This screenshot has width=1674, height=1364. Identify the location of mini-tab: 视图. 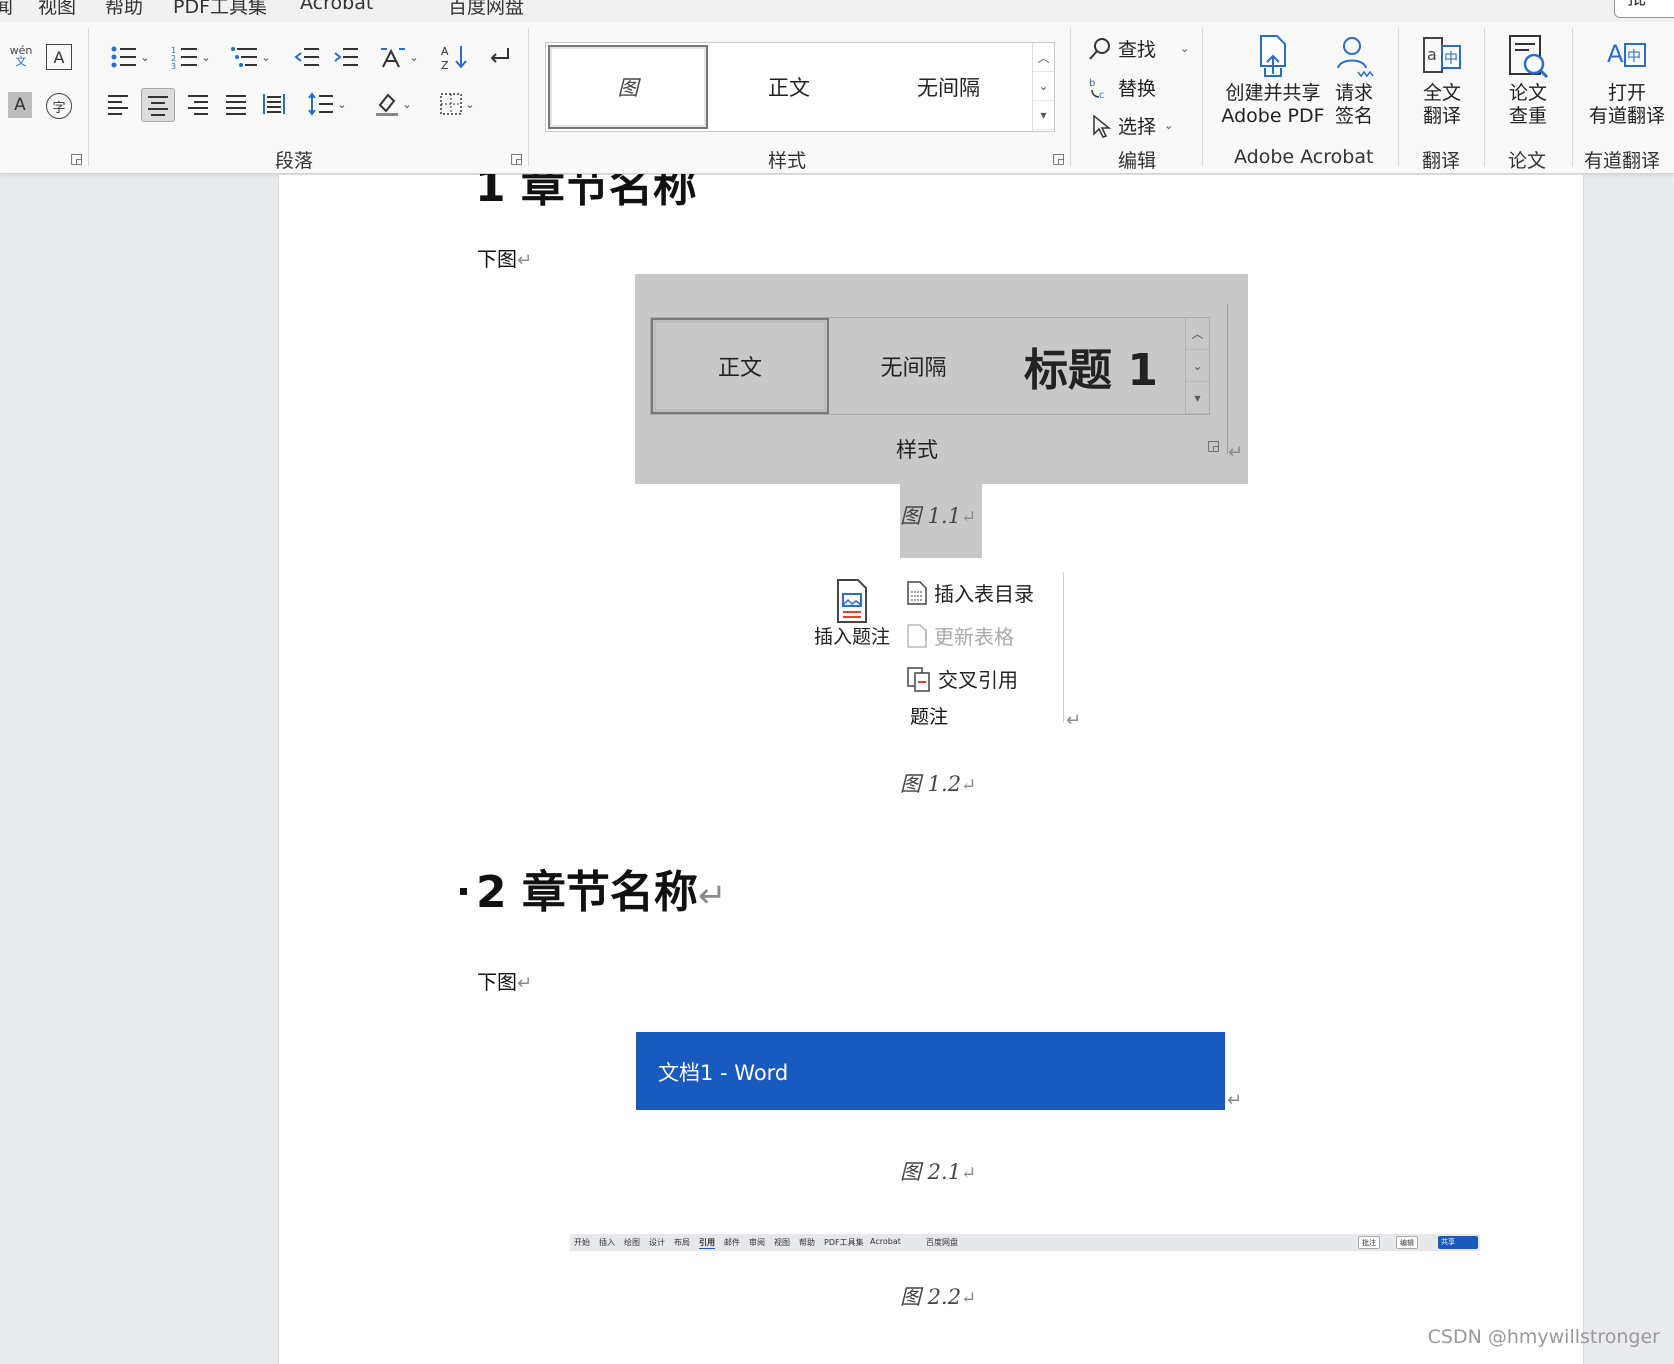
(782, 1242).